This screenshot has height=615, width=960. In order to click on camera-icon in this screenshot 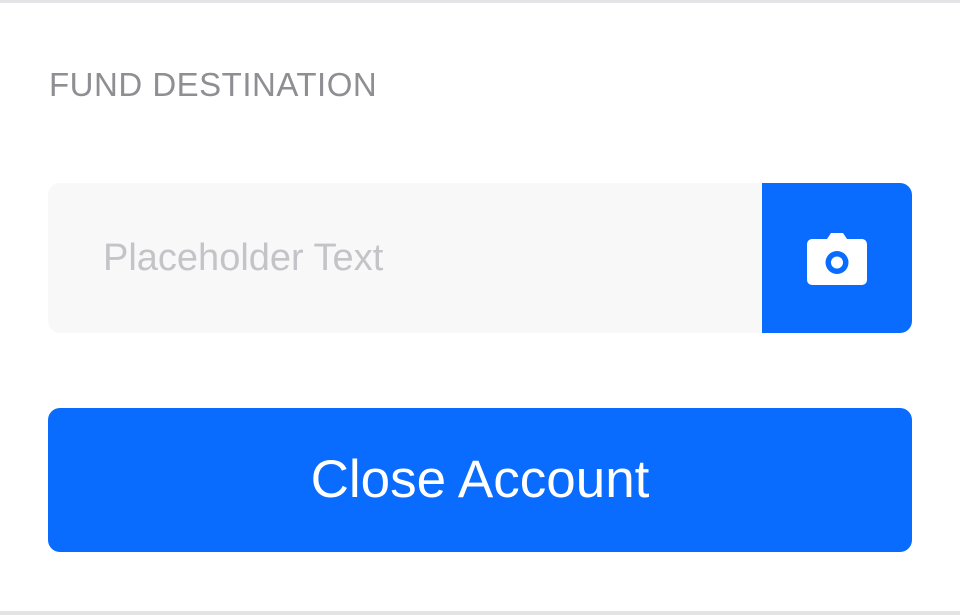, I will do `click(837, 259)`.